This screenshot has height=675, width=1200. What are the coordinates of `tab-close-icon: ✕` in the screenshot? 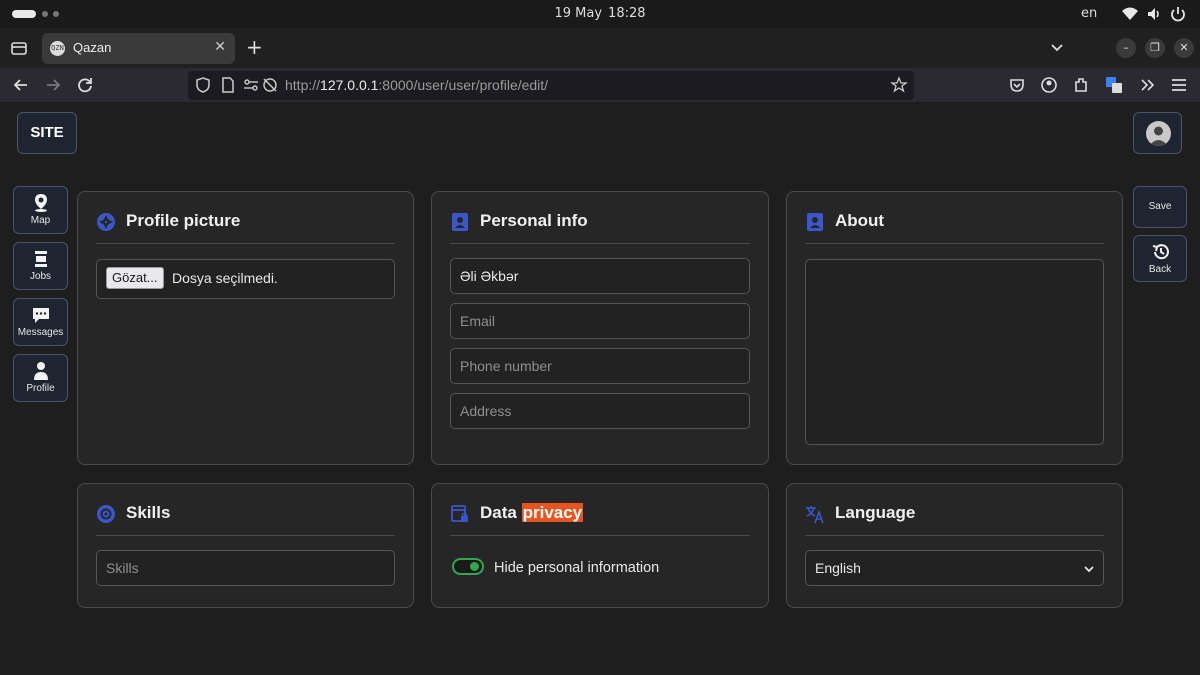 It's located at (220, 47).